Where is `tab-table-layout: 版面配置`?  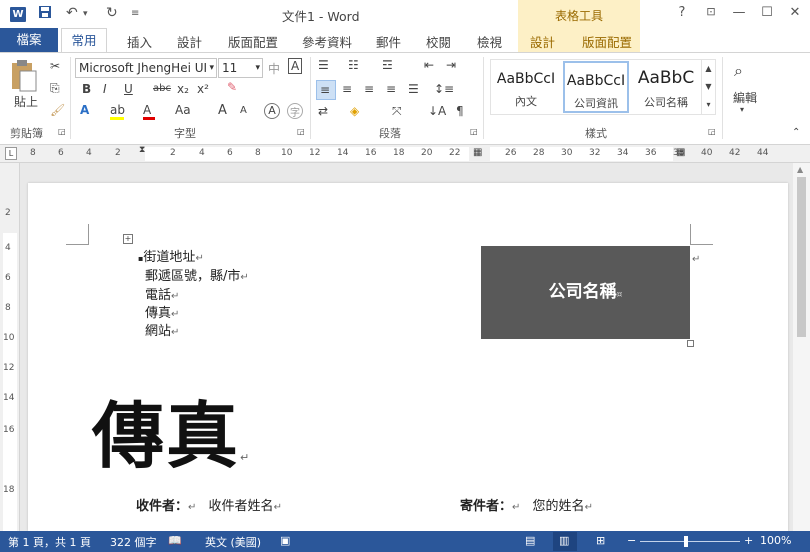
tab-table-layout: 版面配置 is located at coordinates (607, 42).